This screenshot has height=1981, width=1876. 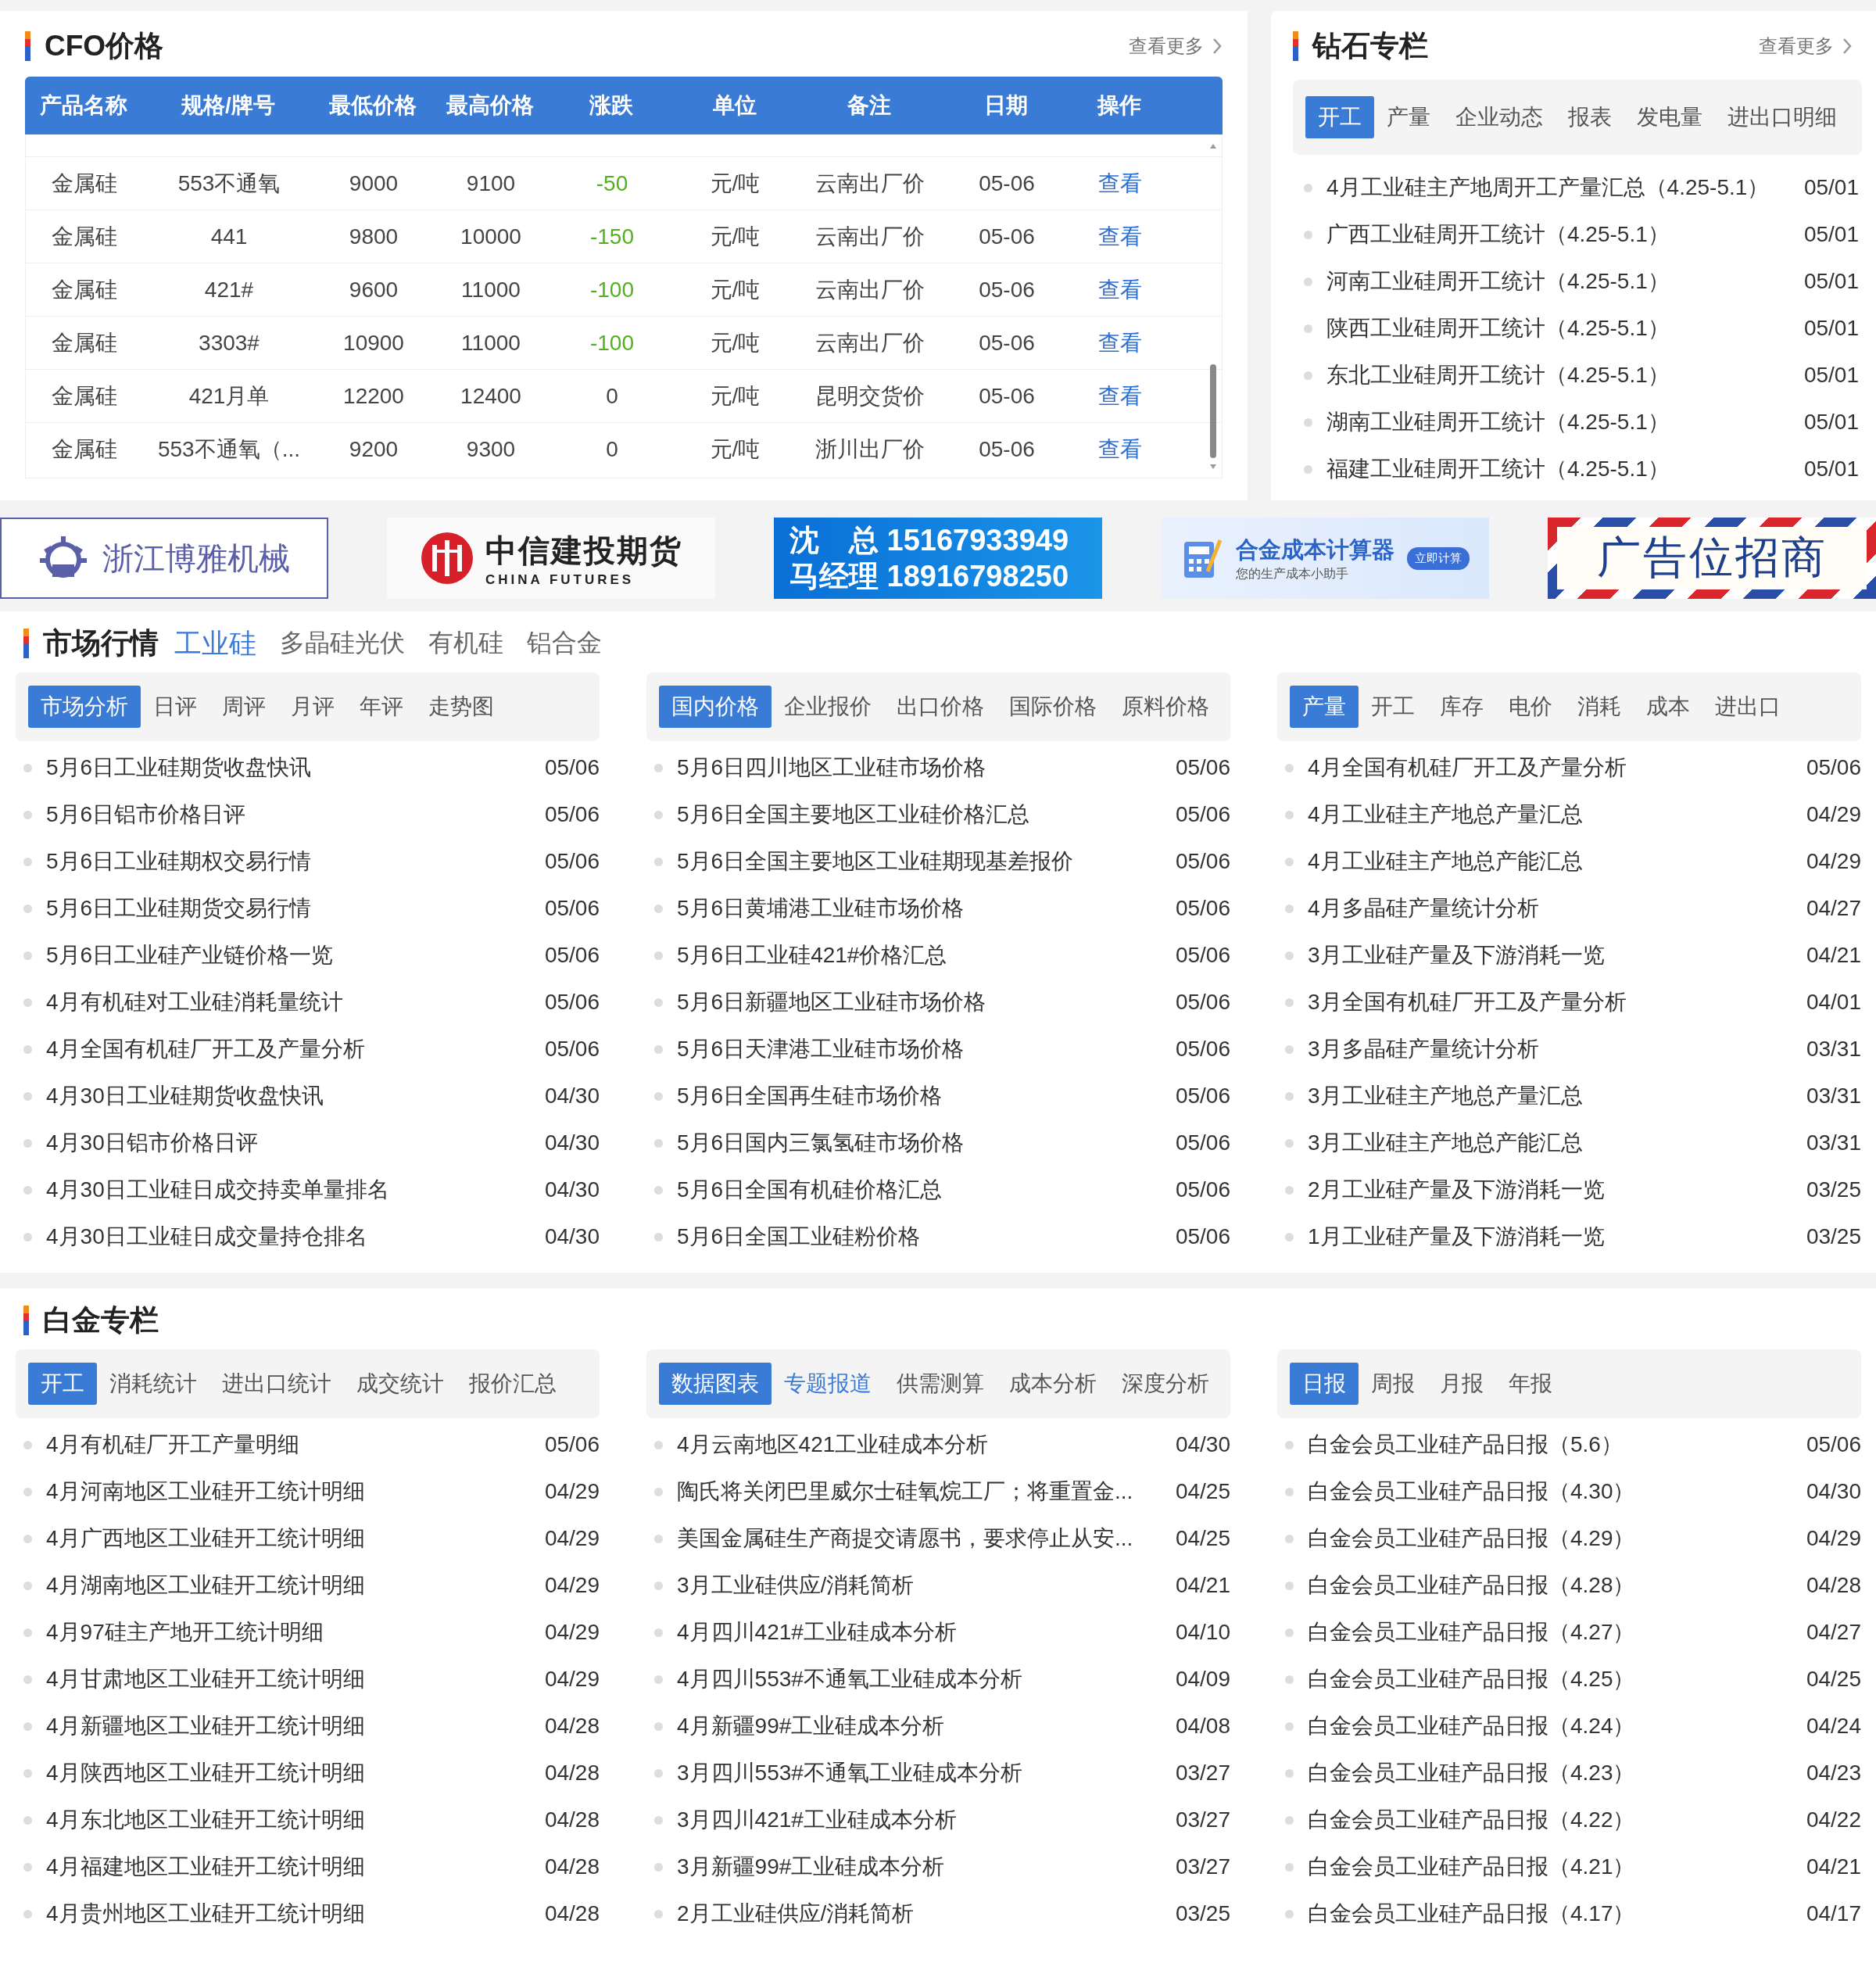 I want to click on article-link: 4月福建地区工业硅开工统计明细, so click(x=205, y=1867).